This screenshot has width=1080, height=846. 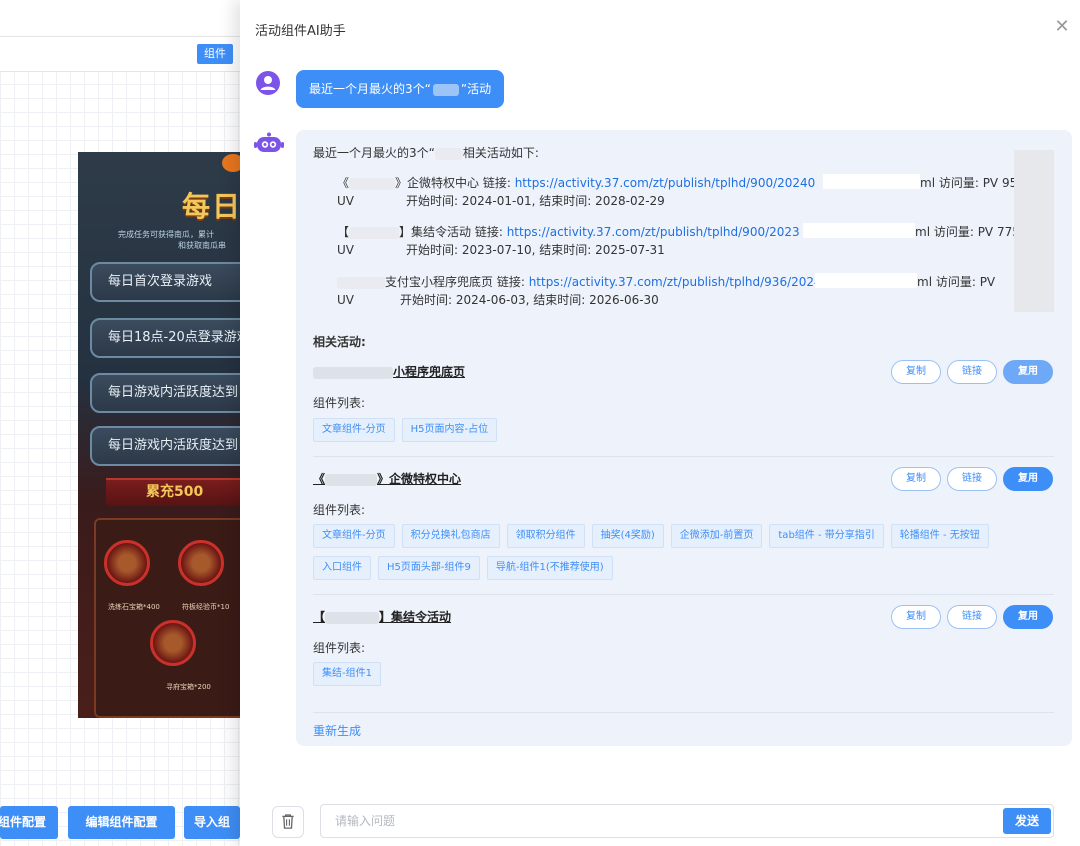 I want to click on related-activity-prefix: 《, so click(x=319, y=479).